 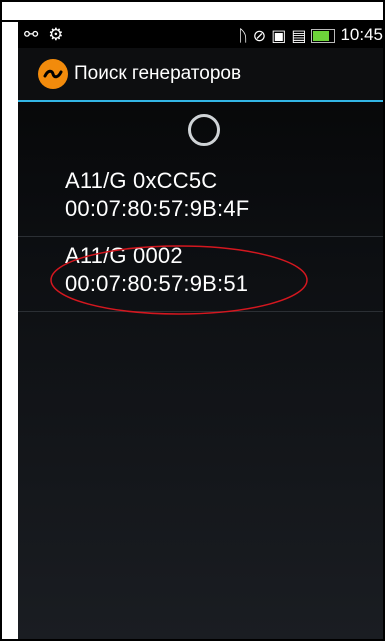 I want to click on device-name: A11/G 0xCC5C, so click(x=141, y=180).